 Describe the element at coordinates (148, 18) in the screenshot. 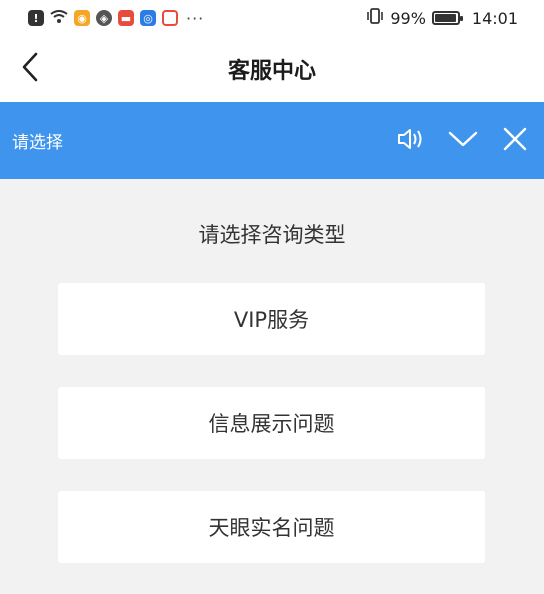

I see `app-blue-icon: ◎` at that location.